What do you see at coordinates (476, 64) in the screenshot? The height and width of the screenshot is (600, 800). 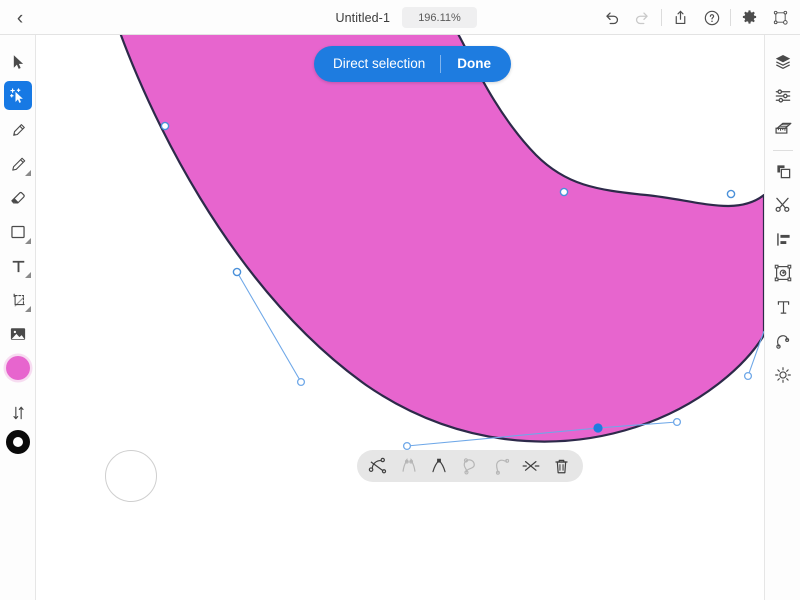 I see `done-button: Done` at bounding box center [476, 64].